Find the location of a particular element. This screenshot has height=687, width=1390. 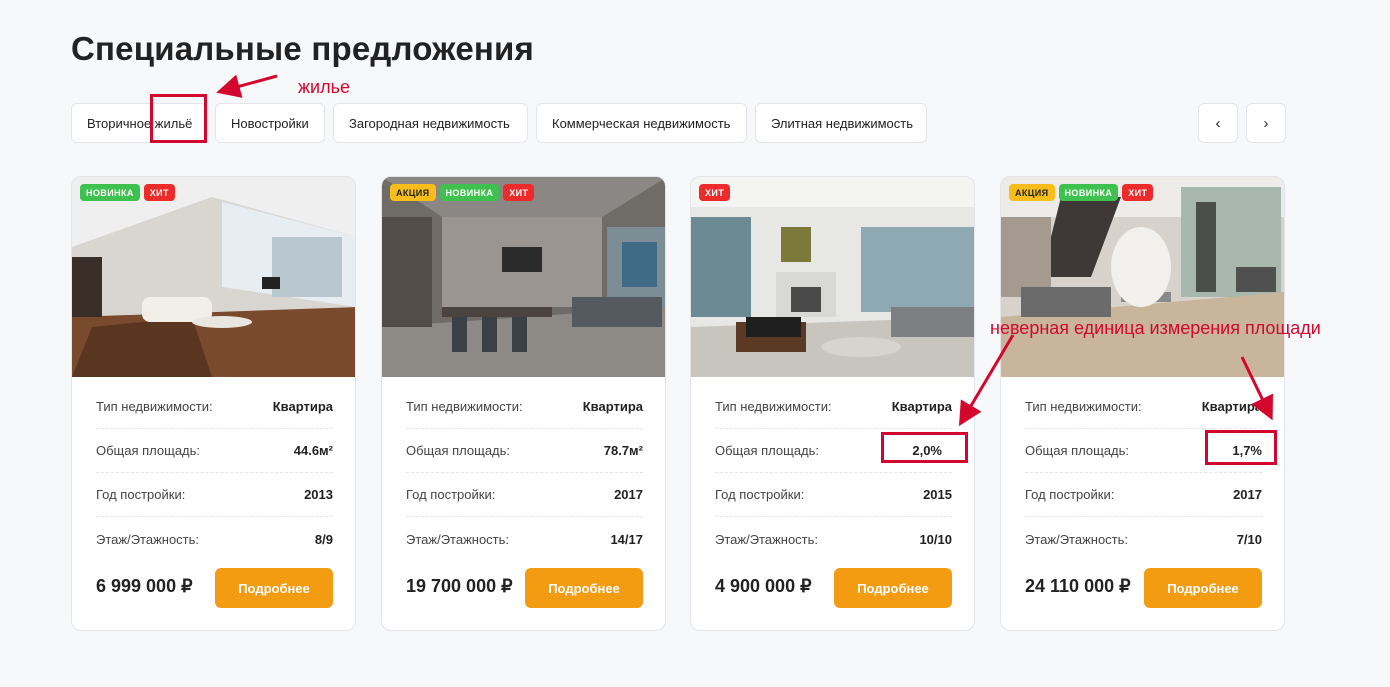

detail-row-floor: Этаж/Этажность: 8/9 is located at coordinates (214, 539).